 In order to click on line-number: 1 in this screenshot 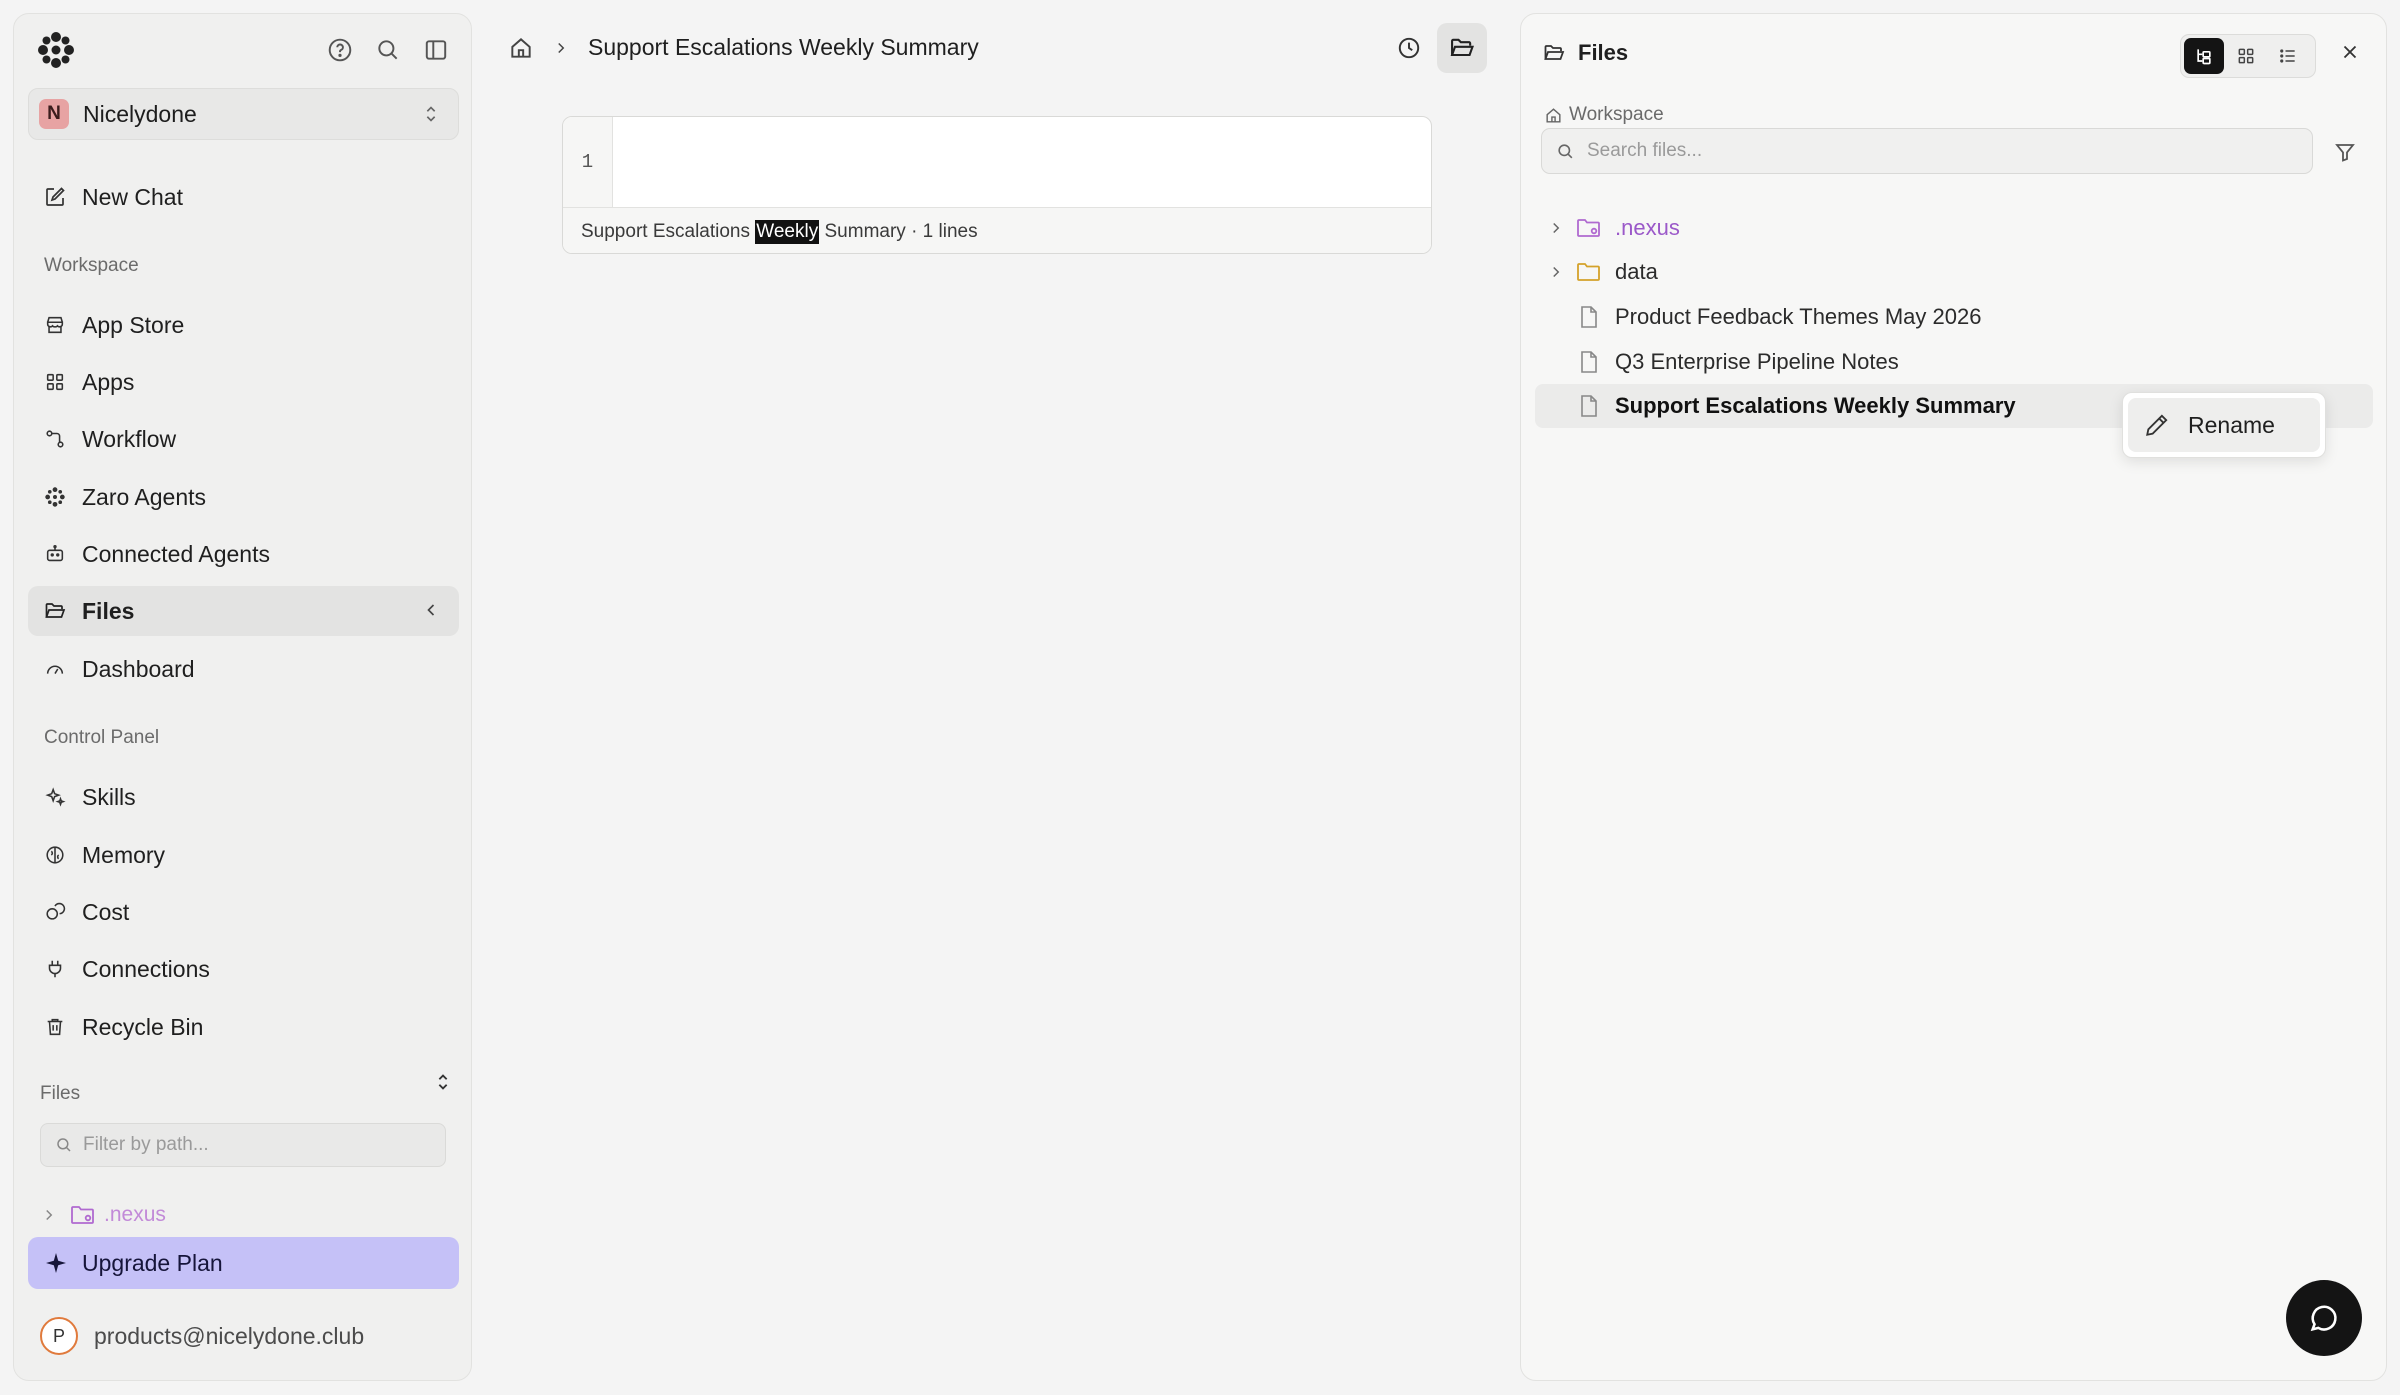, I will do `click(588, 162)`.